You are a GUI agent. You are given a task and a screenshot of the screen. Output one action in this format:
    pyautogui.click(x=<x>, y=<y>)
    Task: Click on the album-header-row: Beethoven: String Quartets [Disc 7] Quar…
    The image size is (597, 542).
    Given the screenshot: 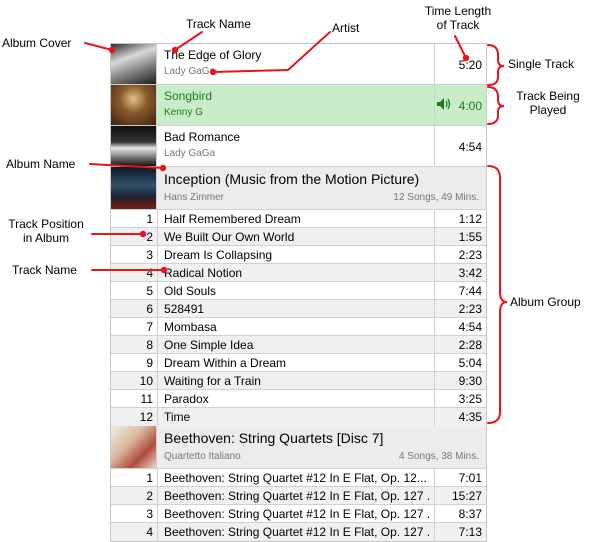 What is the action you would take?
    pyautogui.click(x=298, y=447)
    